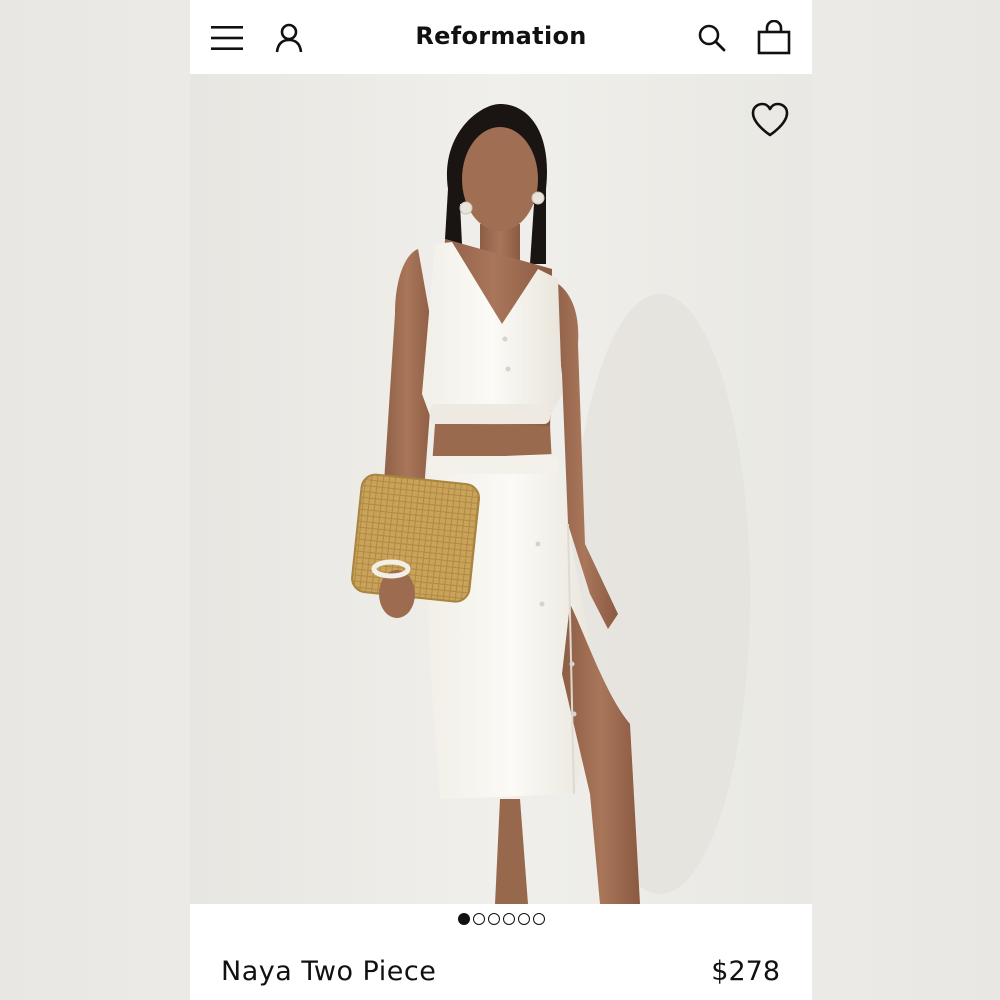 This screenshot has width=1000, height=1000. Describe the element at coordinates (712, 38) in the screenshot. I see `search-icon` at that location.